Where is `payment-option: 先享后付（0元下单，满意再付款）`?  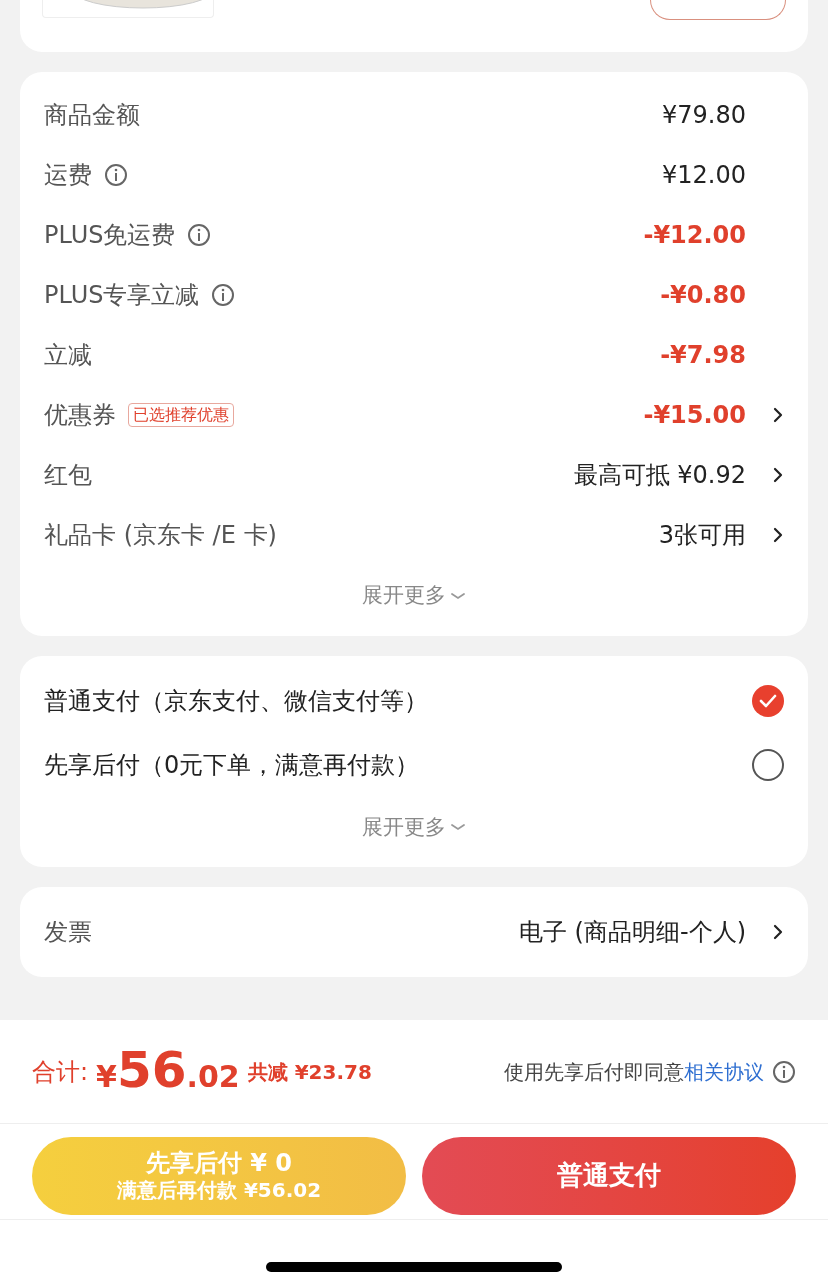
payment-option: 先享后付（0元下单，满意再付款） is located at coordinates (232, 764).